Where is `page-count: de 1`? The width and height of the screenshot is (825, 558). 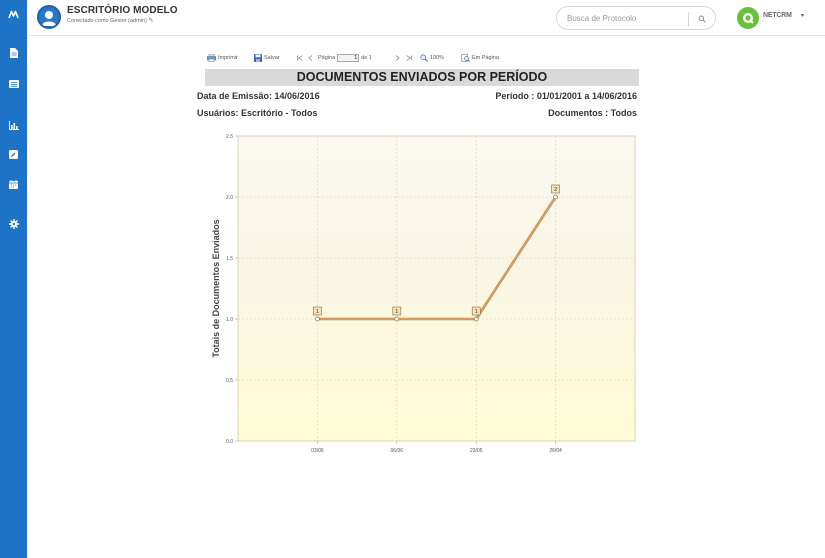 page-count: de 1 is located at coordinates (366, 58).